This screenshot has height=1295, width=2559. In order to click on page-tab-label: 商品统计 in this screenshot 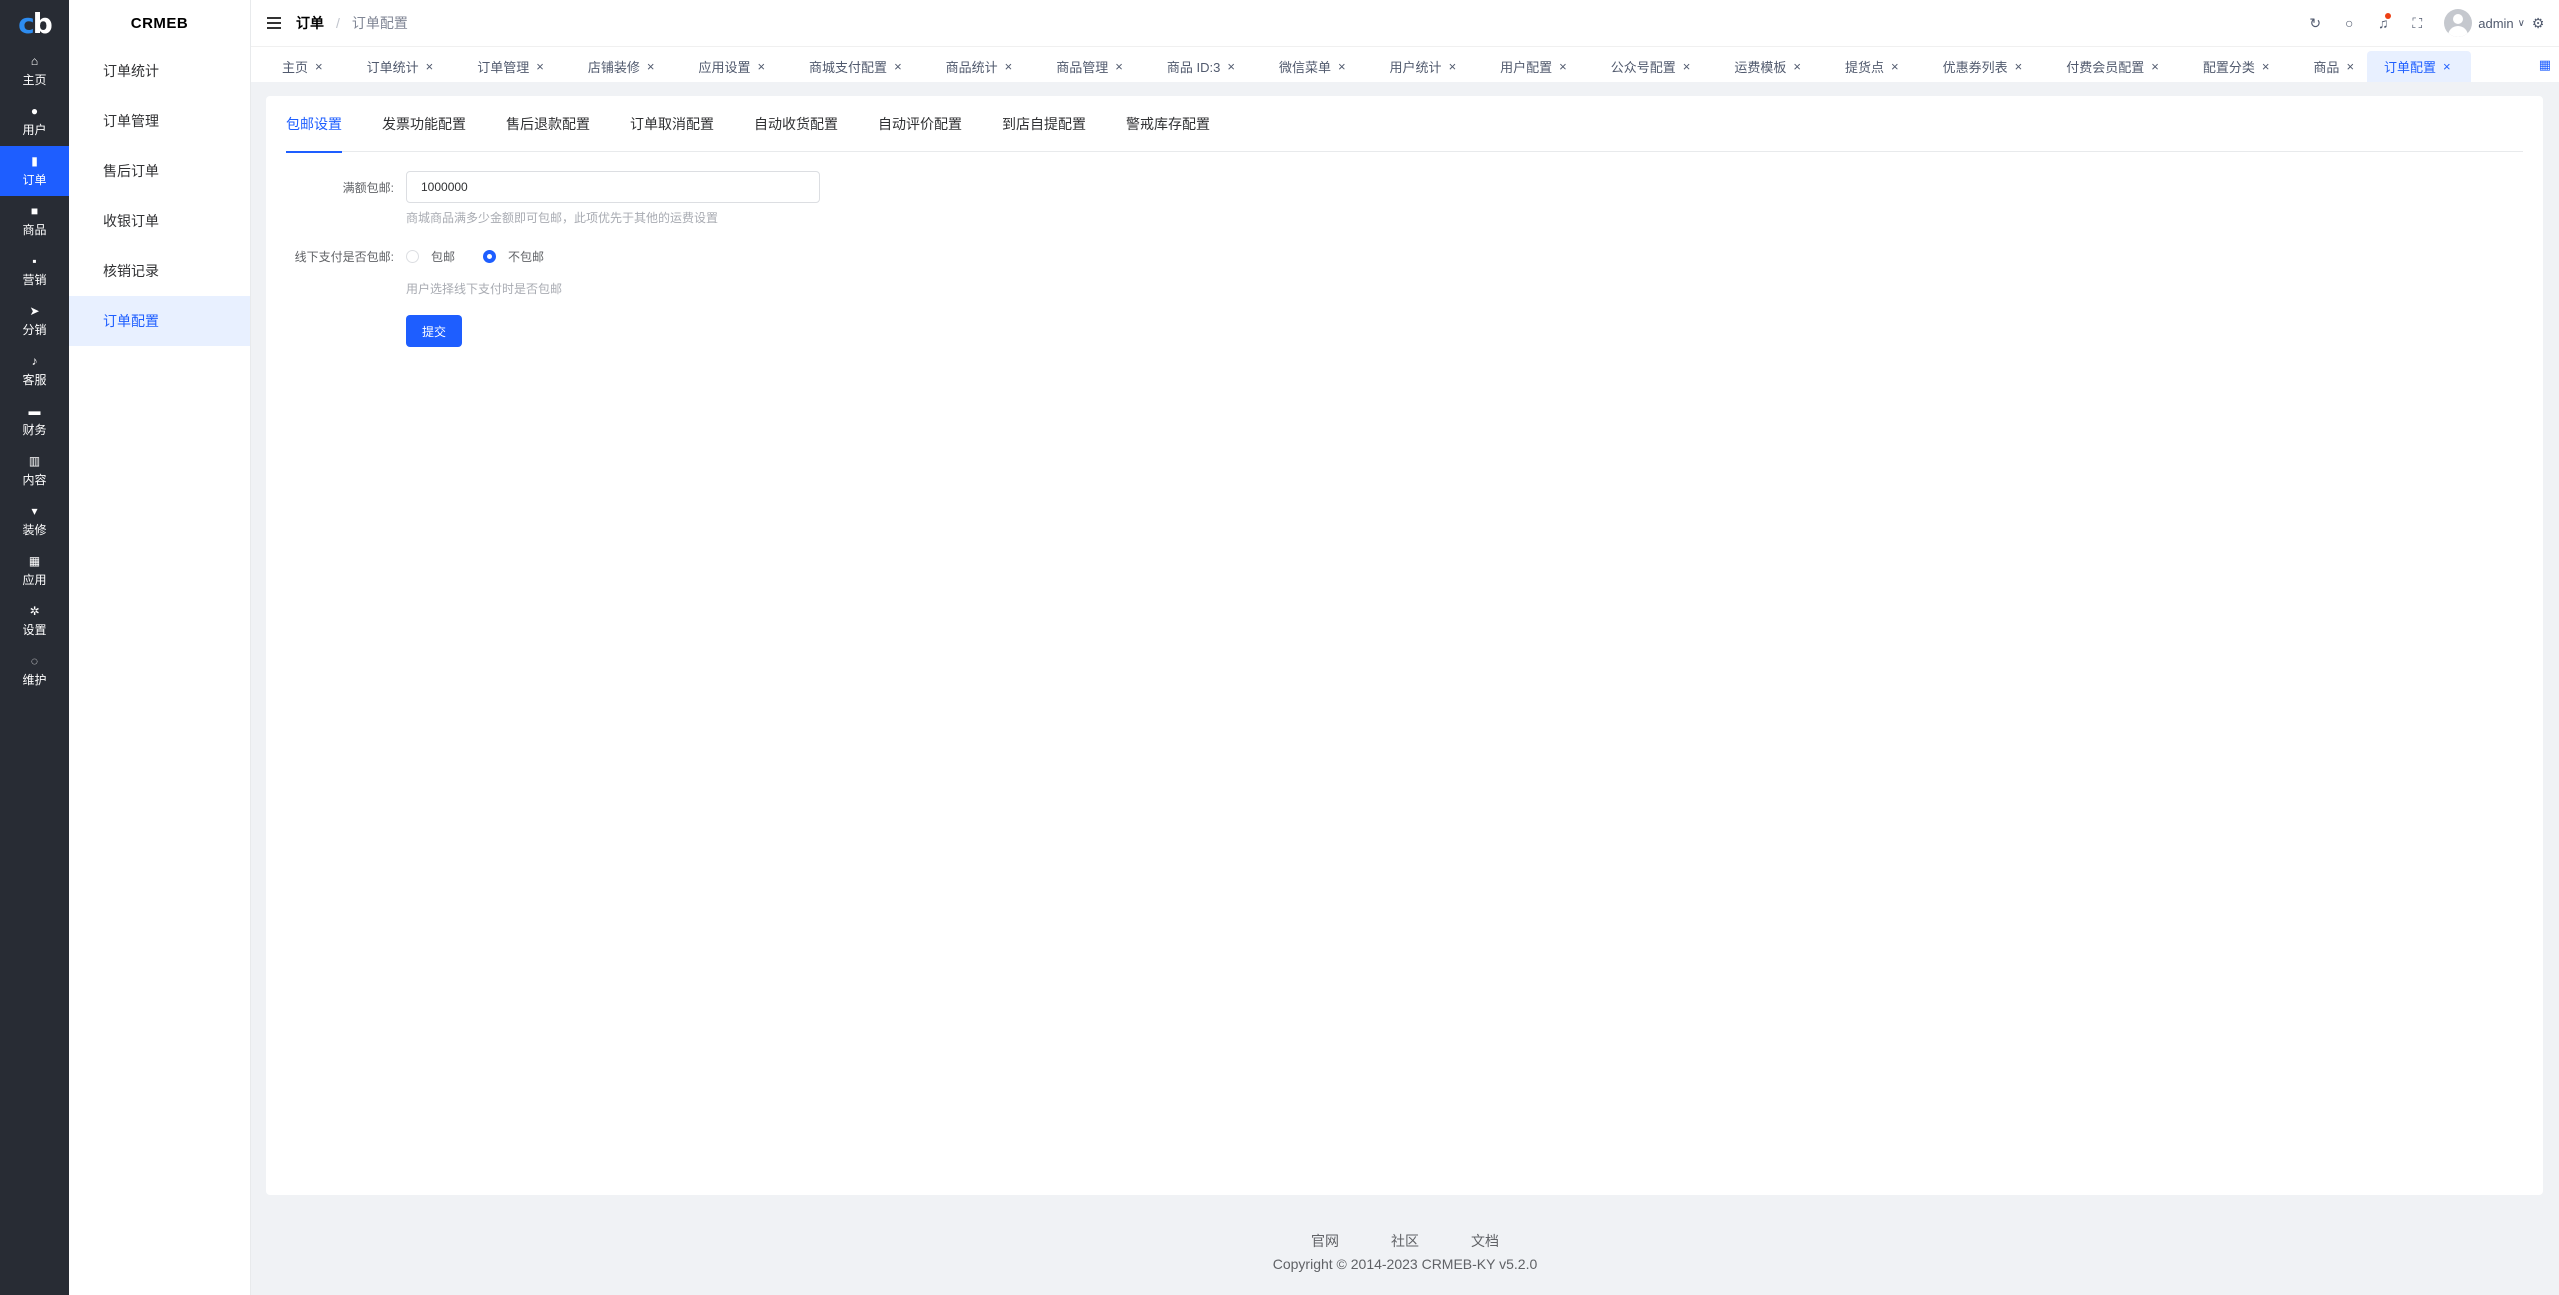, I will do `click(971, 67)`.